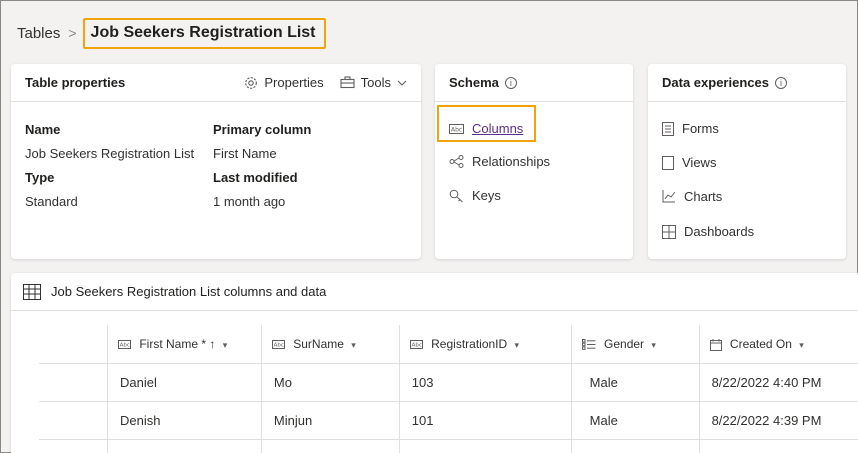 This screenshot has height=453, width=858. I want to click on type-value: Standard, so click(51, 201).